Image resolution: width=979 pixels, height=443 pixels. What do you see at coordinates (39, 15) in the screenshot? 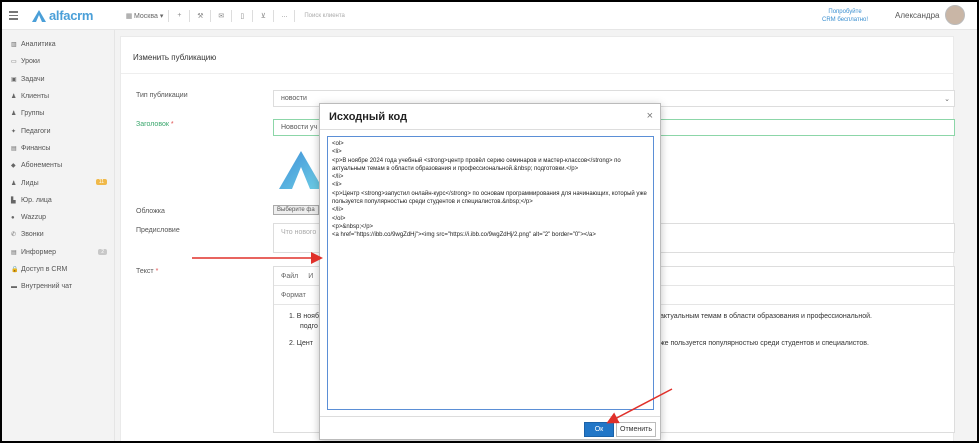
I see `logo-icon` at bounding box center [39, 15].